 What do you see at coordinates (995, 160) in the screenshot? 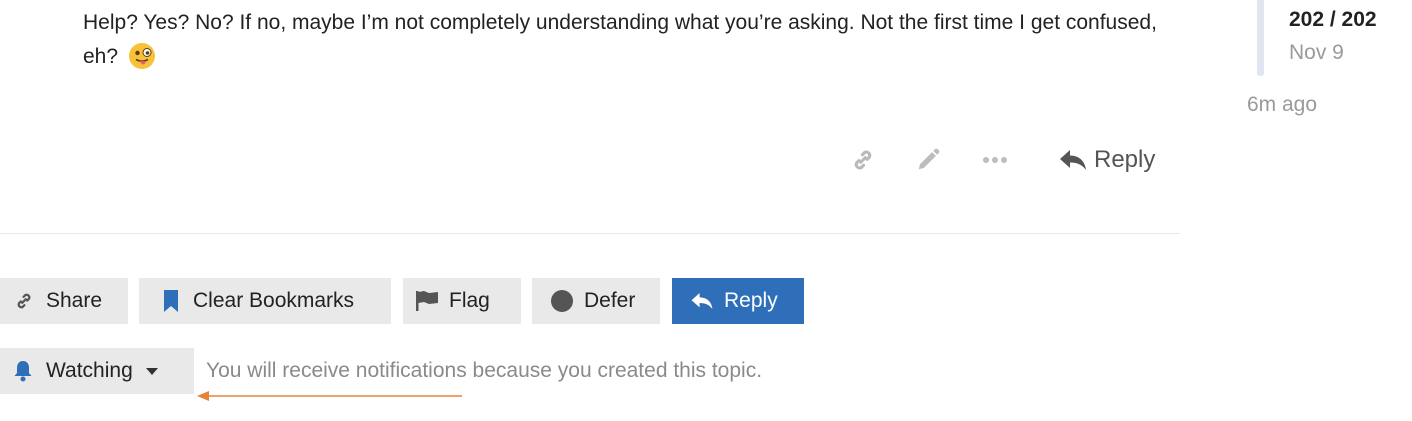
I see `ellipsis-icon` at bounding box center [995, 160].